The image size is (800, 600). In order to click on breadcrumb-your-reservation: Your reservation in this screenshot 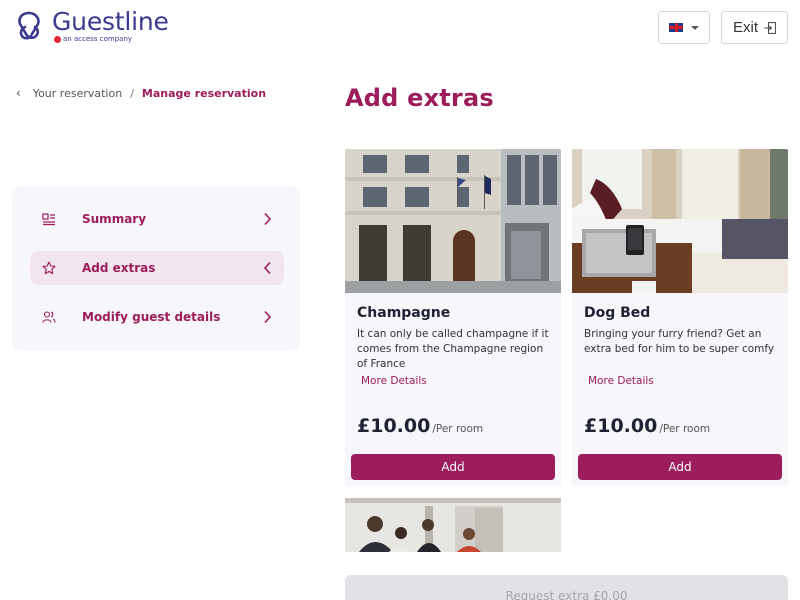, I will do `click(77, 93)`.